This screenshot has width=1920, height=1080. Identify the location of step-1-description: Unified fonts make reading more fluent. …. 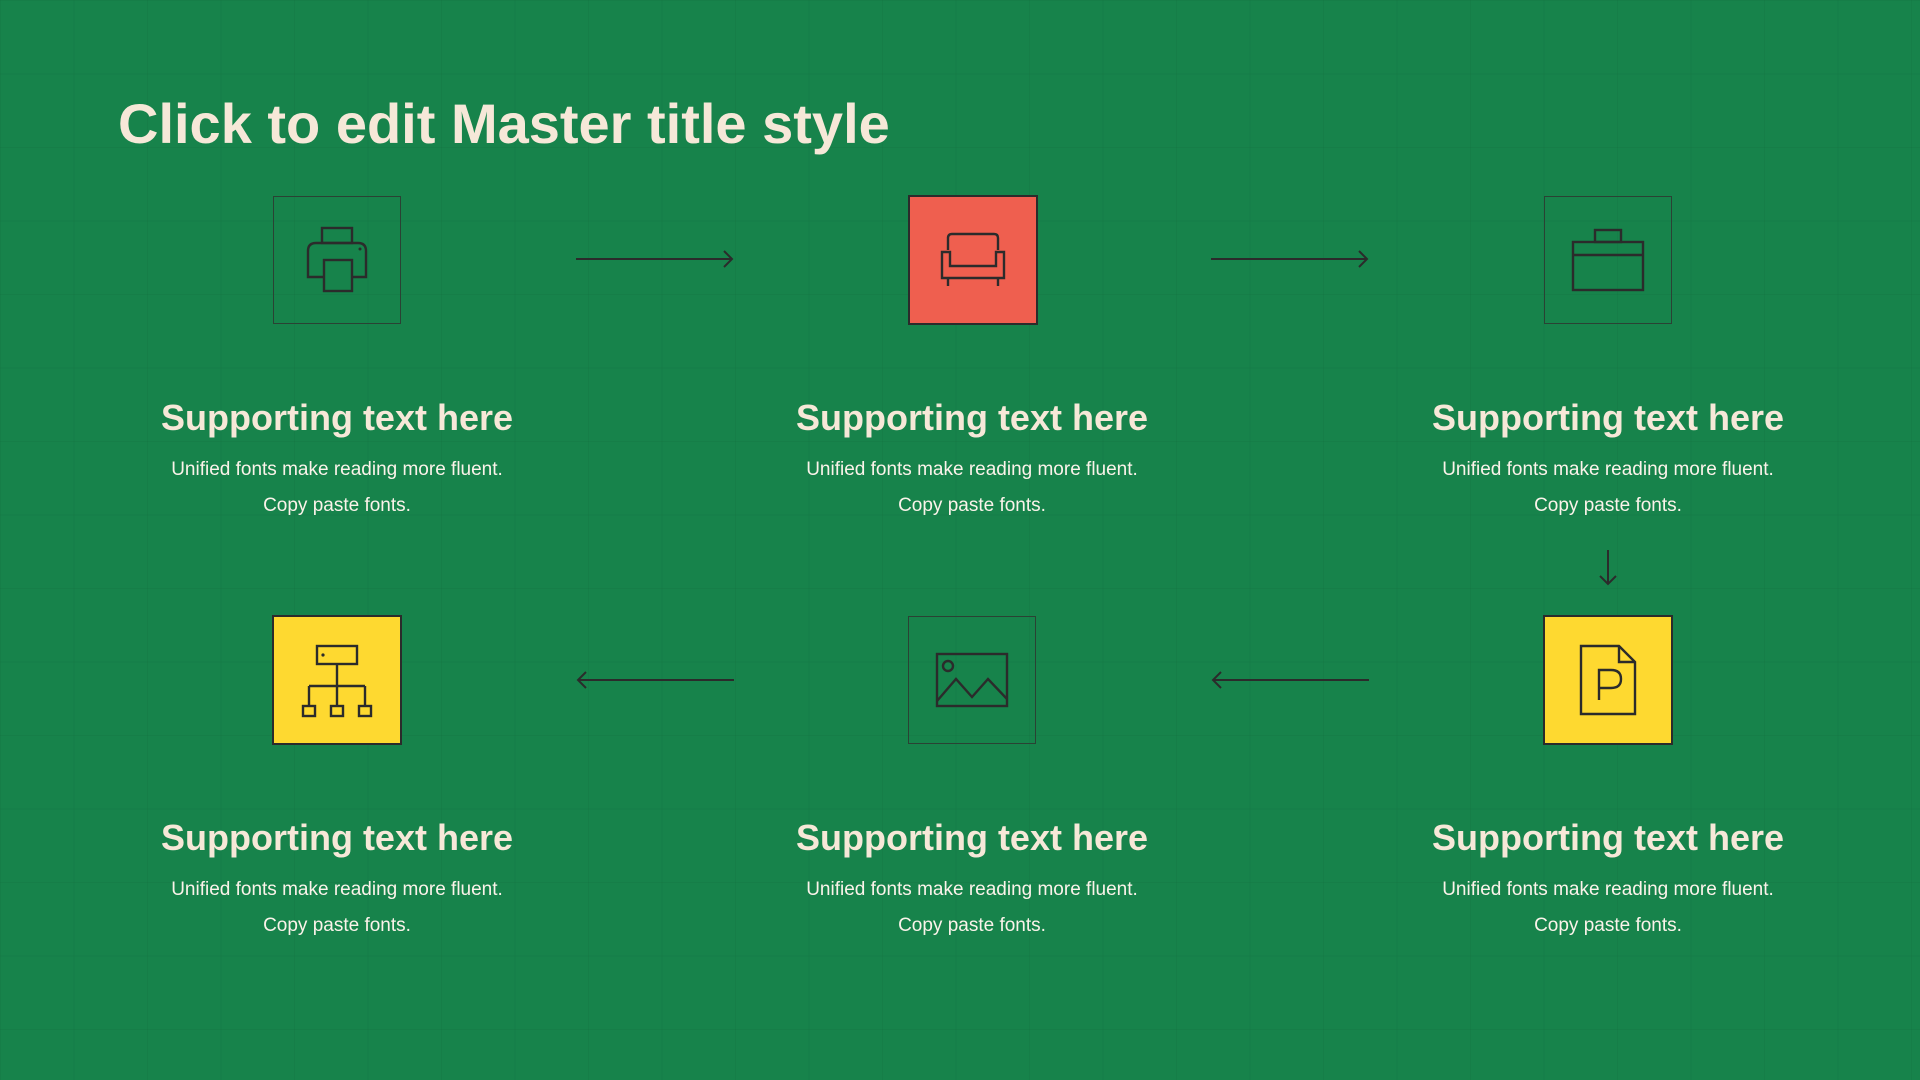
(337, 488).